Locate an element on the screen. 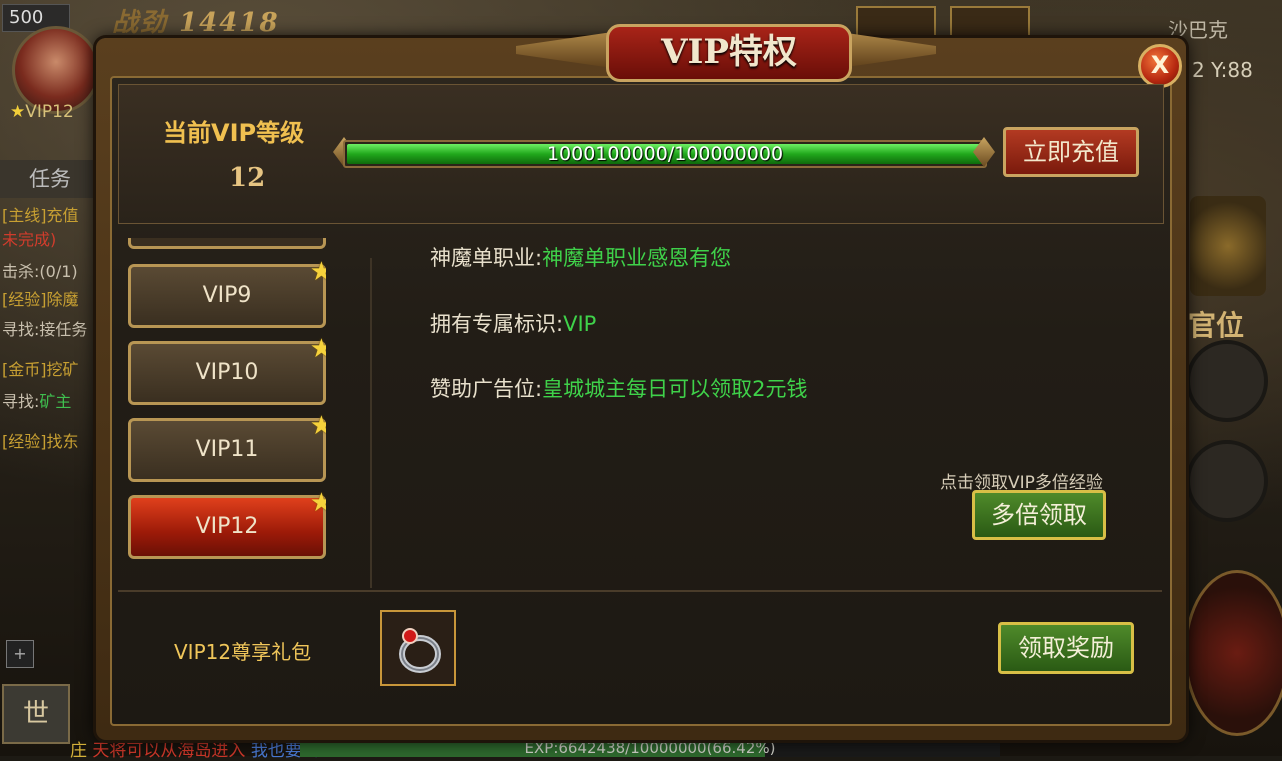 This screenshot has height=761, width=1282. vip-item-10: VIP10 ★ is located at coordinates (227, 370).